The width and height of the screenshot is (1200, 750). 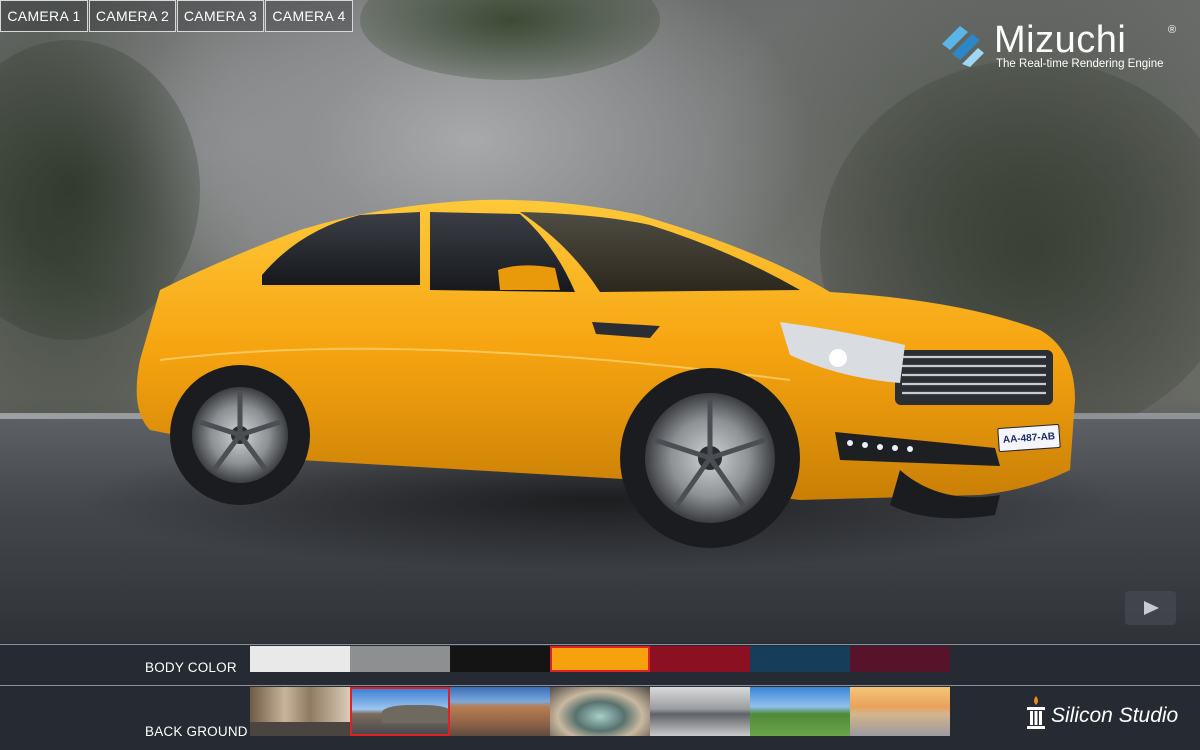 I want to click on body-color-swatch-blue, so click(x=800, y=659).